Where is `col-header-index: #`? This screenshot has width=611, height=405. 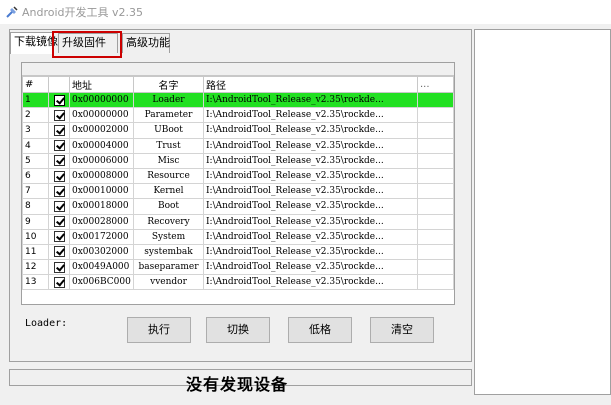
col-header-index: # is located at coordinates (35, 84).